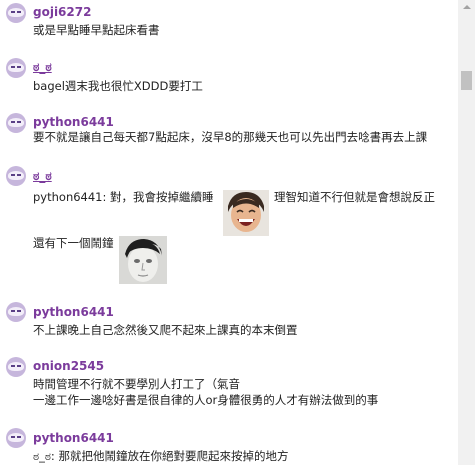 Image resolution: width=475 pixels, height=465 pixels. What do you see at coordinates (161, 456) in the screenshot?
I see `message-text: ಠ_ಠ: 那就把他鬧鐘放在你絕對要爬起來按掉的地方` at bounding box center [161, 456].